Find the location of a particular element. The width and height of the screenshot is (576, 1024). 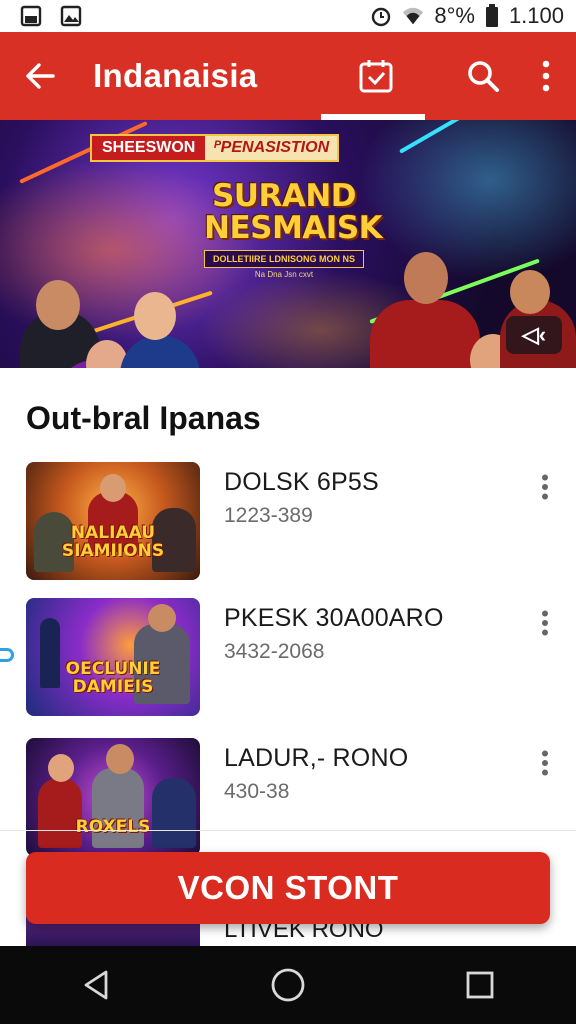

item-title: DOLSK 6P5S is located at coordinates (301, 482).